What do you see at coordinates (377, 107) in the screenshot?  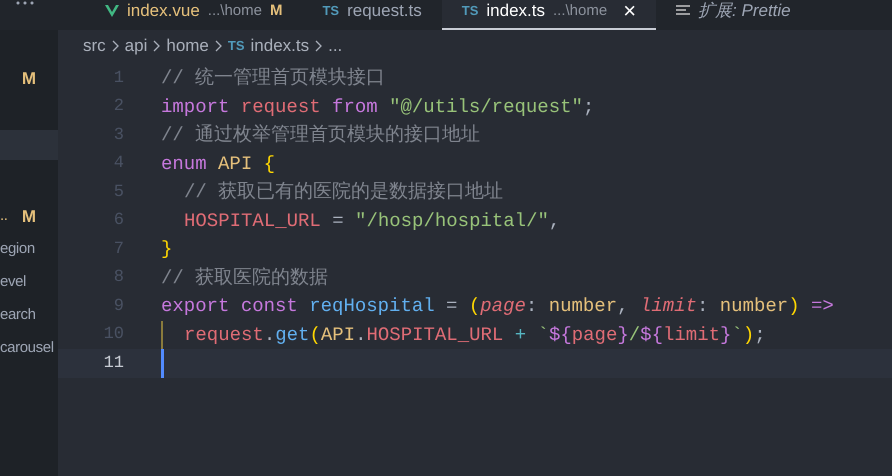 I see `code-line: import request from "@/utils/request";` at bounding box center [377, 107].